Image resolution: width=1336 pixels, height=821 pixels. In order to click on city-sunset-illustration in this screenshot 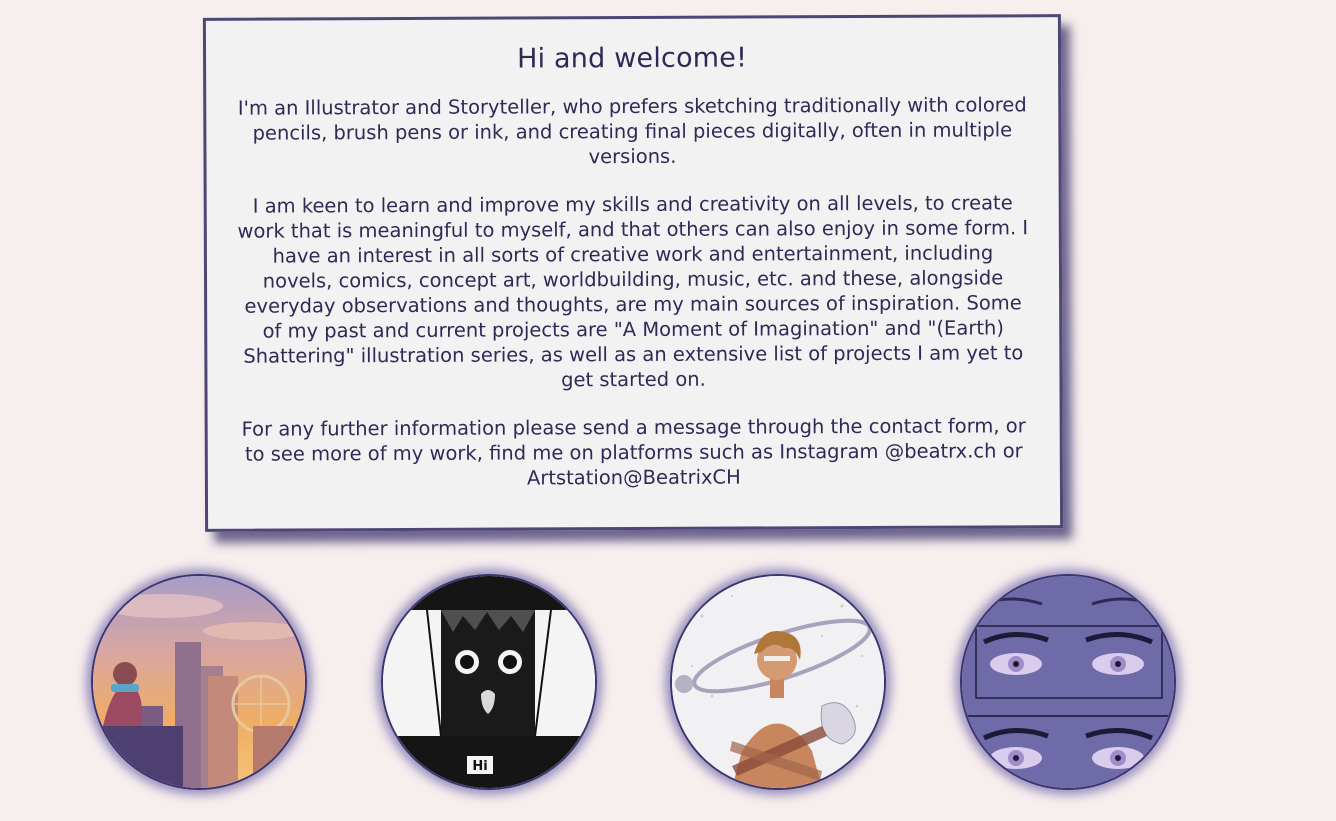, I will do `click(199, 682)`.